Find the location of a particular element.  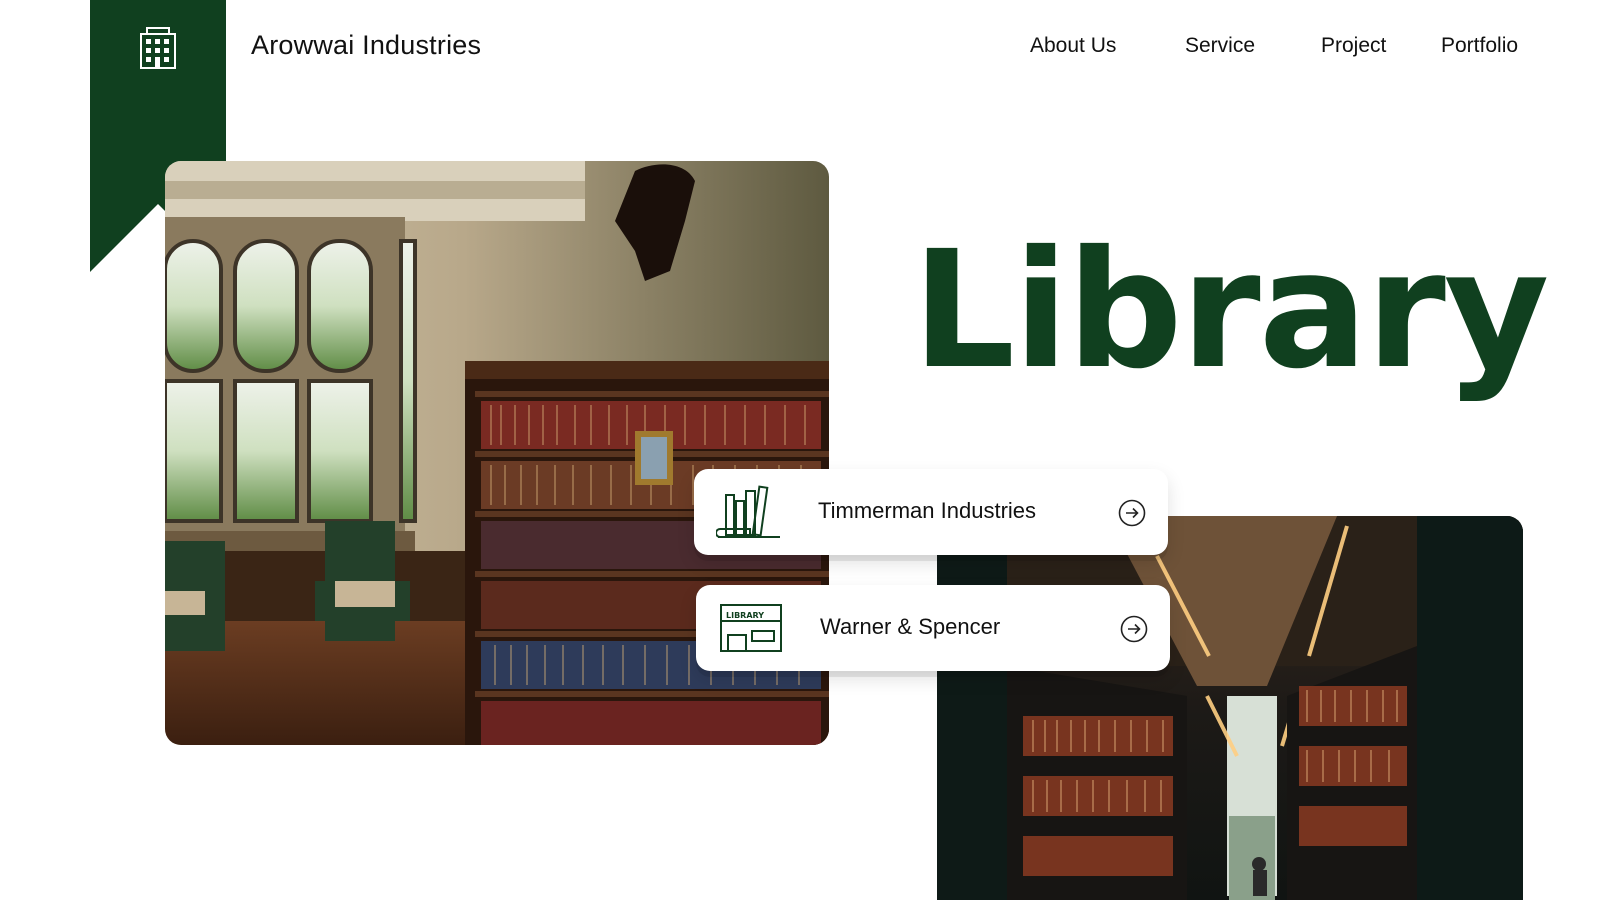

nav-service: Service is located at coordinates (1220, 46).